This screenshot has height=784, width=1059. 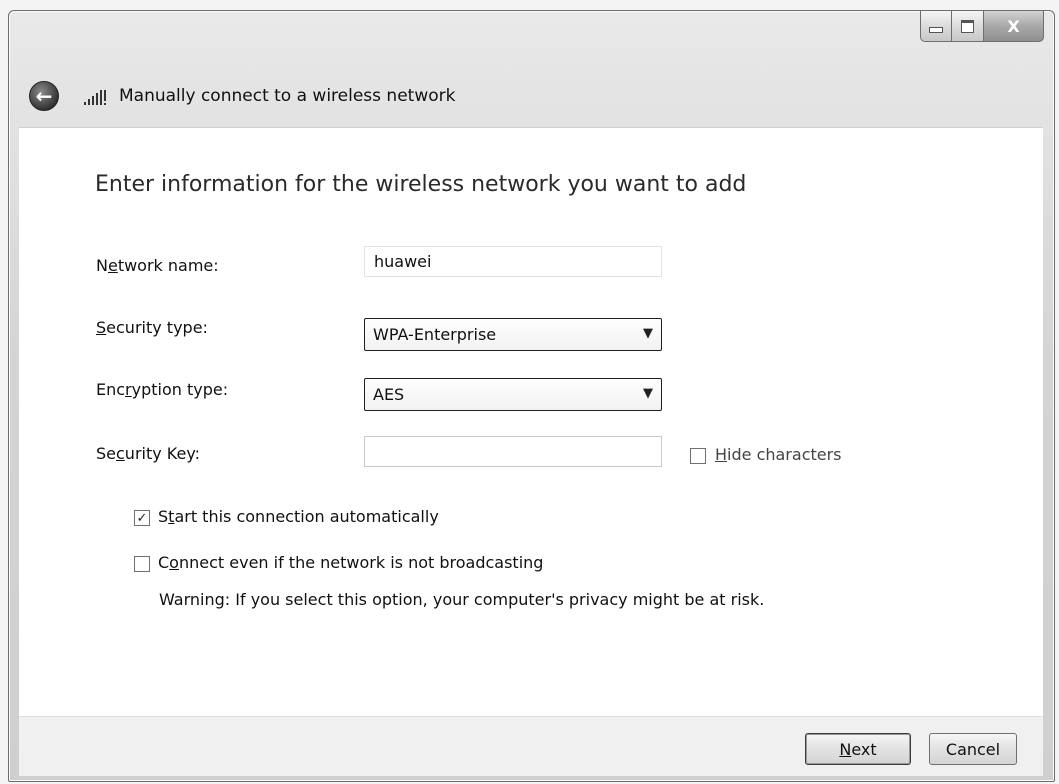 I want to click on network-name-input: huawei, so click(x=513, y=261).